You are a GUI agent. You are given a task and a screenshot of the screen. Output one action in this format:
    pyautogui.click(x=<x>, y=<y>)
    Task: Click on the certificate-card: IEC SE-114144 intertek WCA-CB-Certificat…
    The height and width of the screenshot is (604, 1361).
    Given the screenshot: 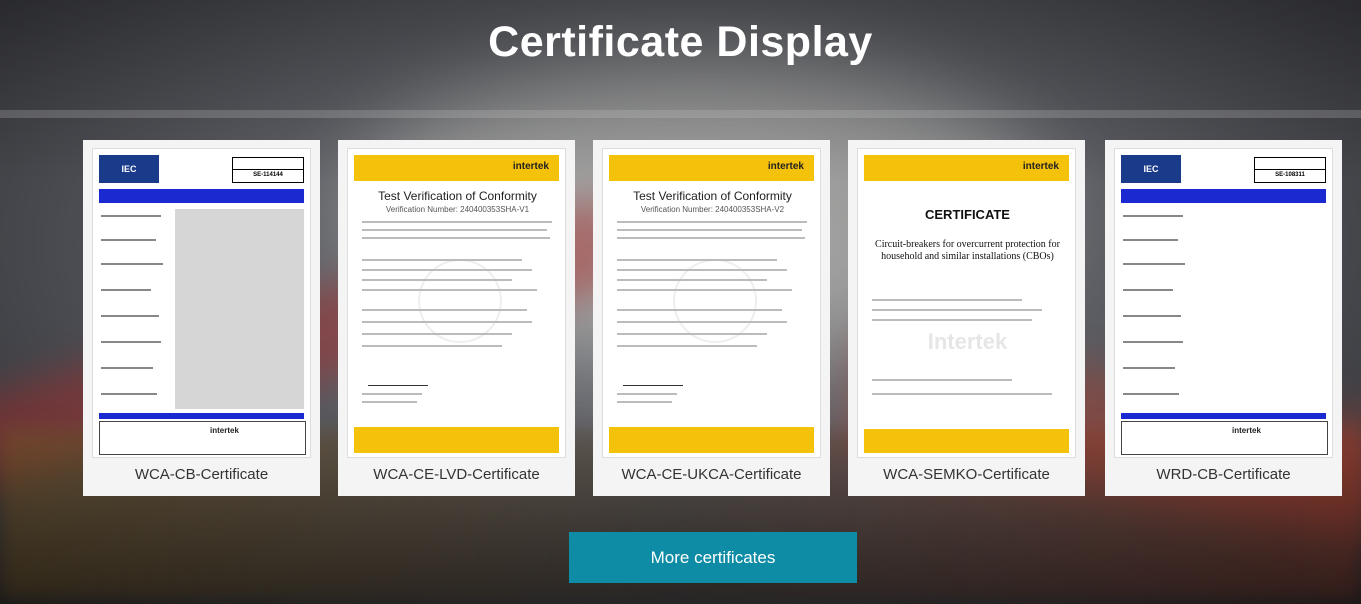 What is the action you would take?
    pyautogui.click(x=201, y=318)
    